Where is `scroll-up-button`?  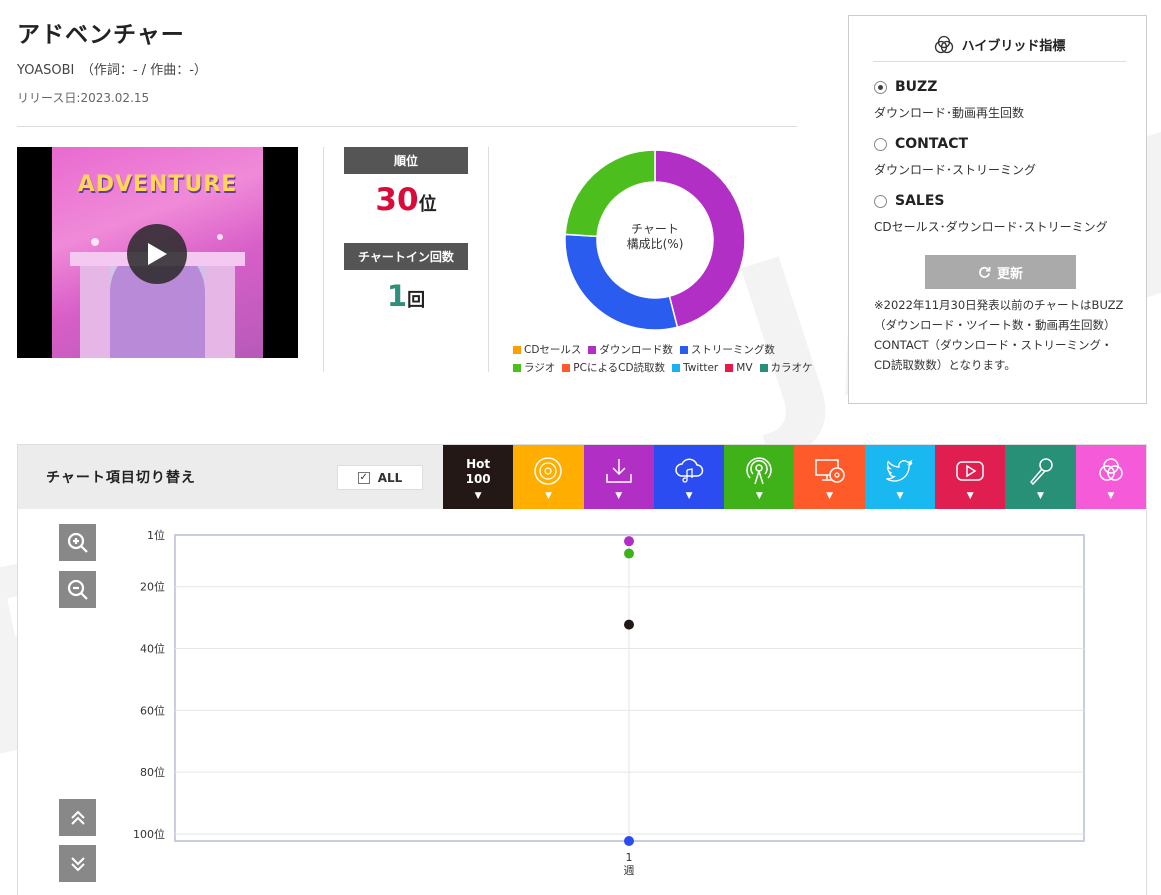 scroll-up-button is located at coordinates (77, 817).